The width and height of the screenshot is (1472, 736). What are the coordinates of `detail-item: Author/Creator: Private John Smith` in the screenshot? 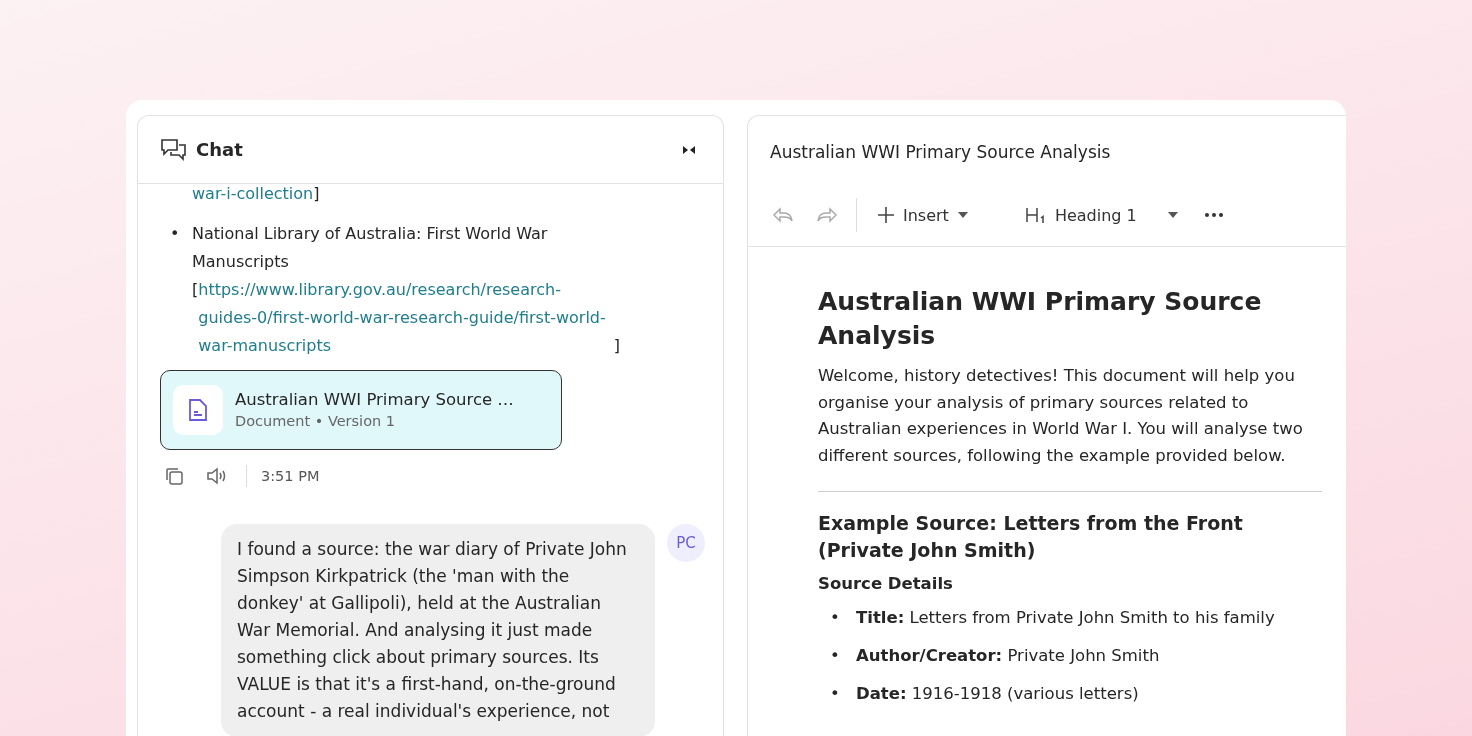 It's located at (1008, 656).